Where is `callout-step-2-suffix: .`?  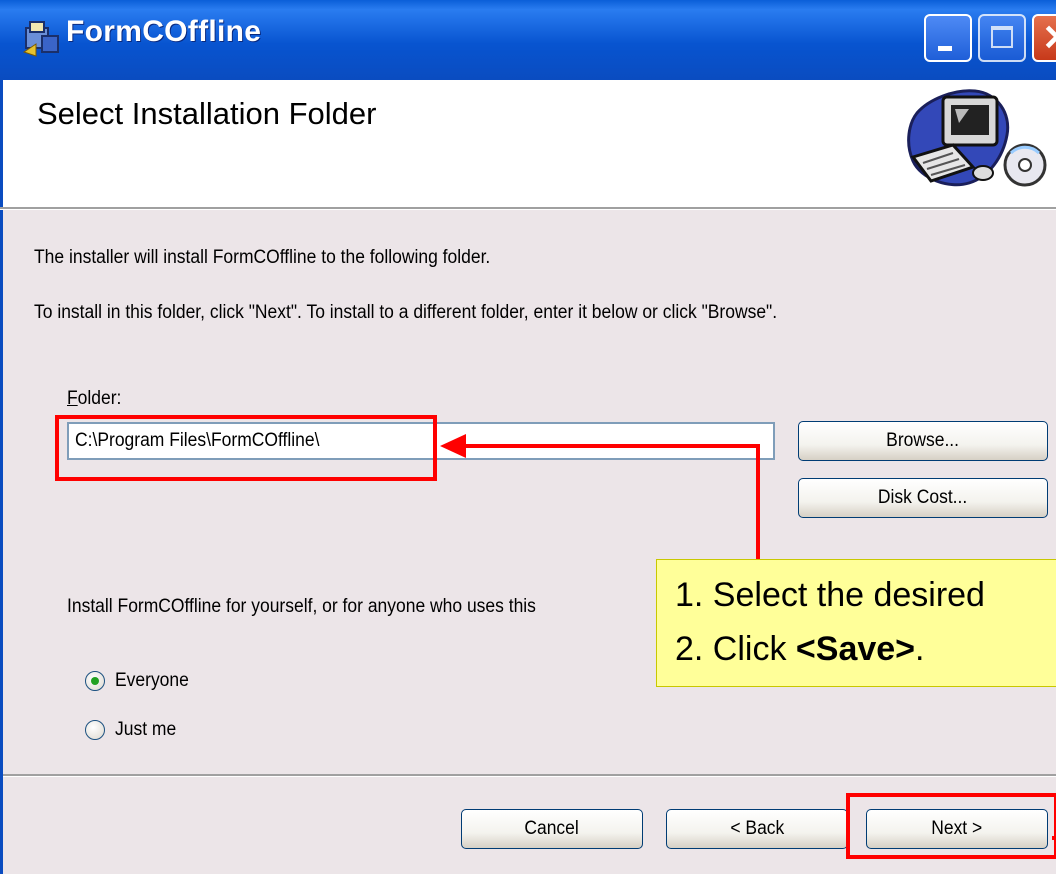 callout-step-2-suffix: . is located at coordinates (920, 649).